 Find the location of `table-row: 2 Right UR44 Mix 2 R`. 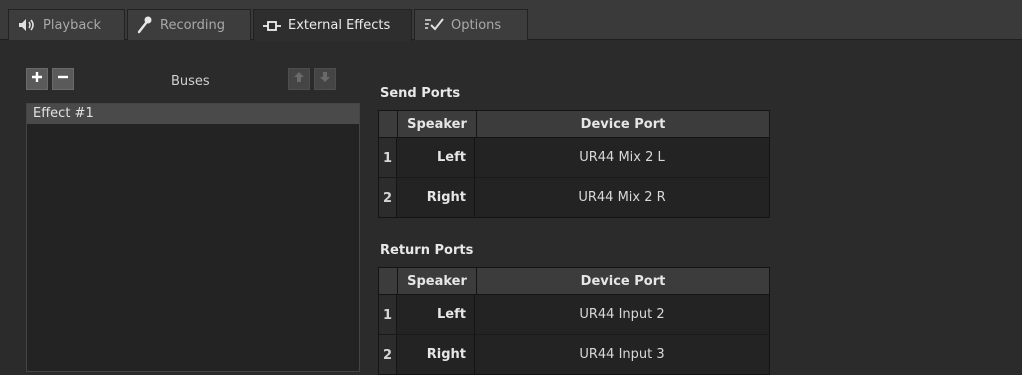

table-row: 2 Right UR44 Mix 2 R is located at coordinates (574, 197).